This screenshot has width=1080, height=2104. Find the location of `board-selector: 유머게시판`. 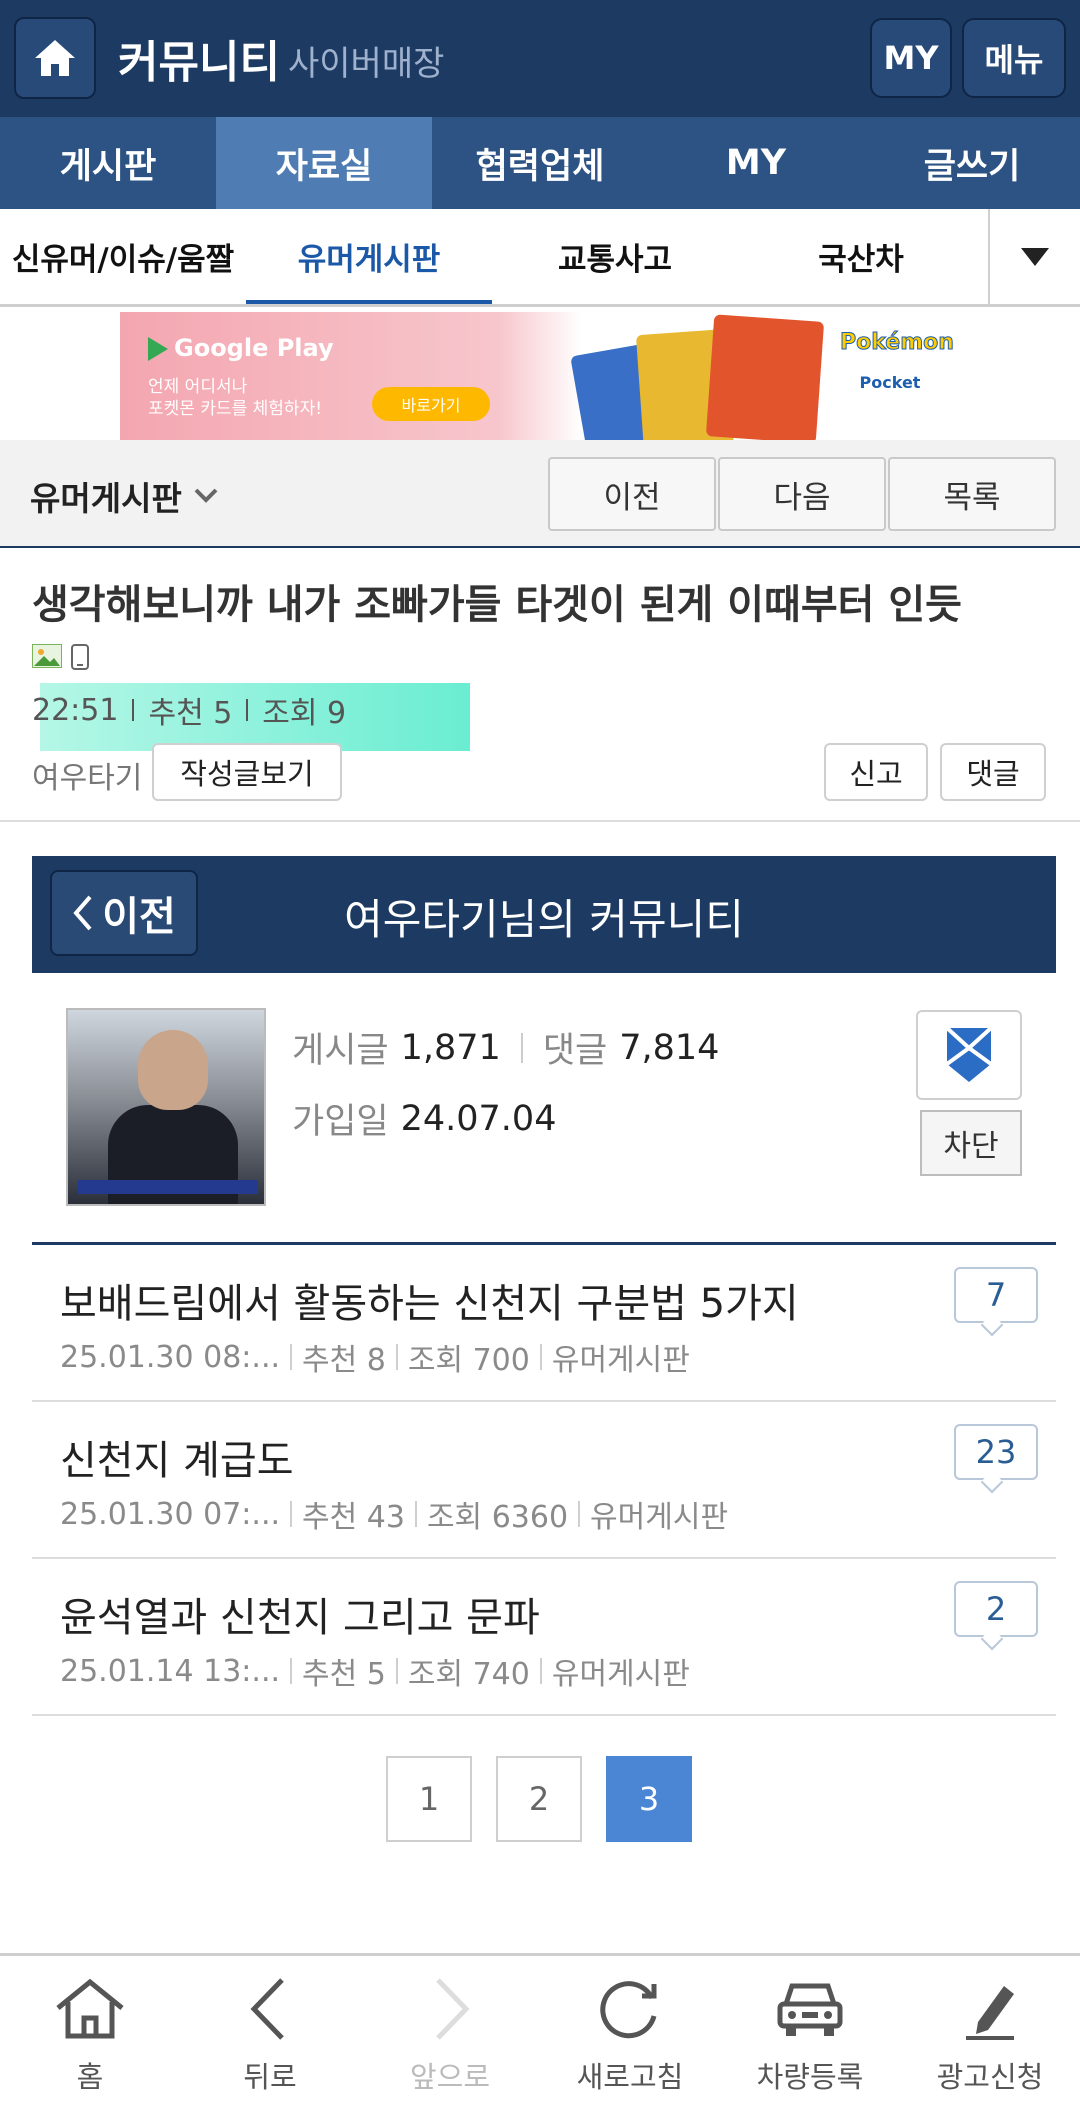

board-selector: 유머게시판 is located at coordinates (124, 496).